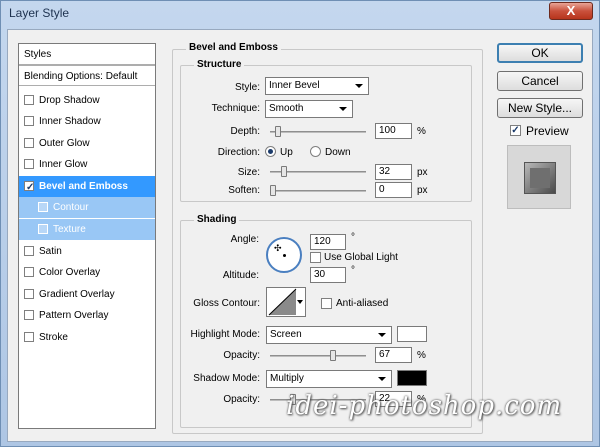 This screenshot has width=600, height=447. What do you see at coordinates (87, 164) in the screenshot?
I see `style-item-inner-glow: Inner Glow` at bounding box center [87, 164].